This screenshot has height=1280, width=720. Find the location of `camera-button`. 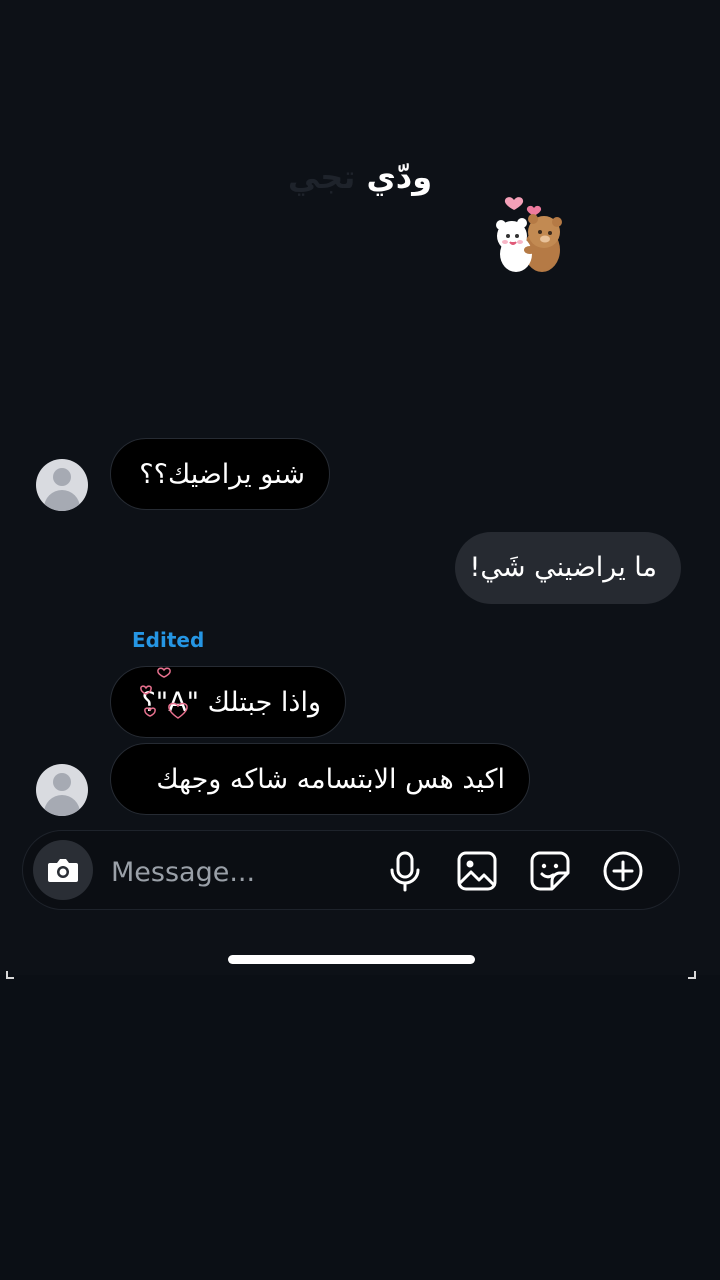

camera-button is located at coordinates (63, 870).